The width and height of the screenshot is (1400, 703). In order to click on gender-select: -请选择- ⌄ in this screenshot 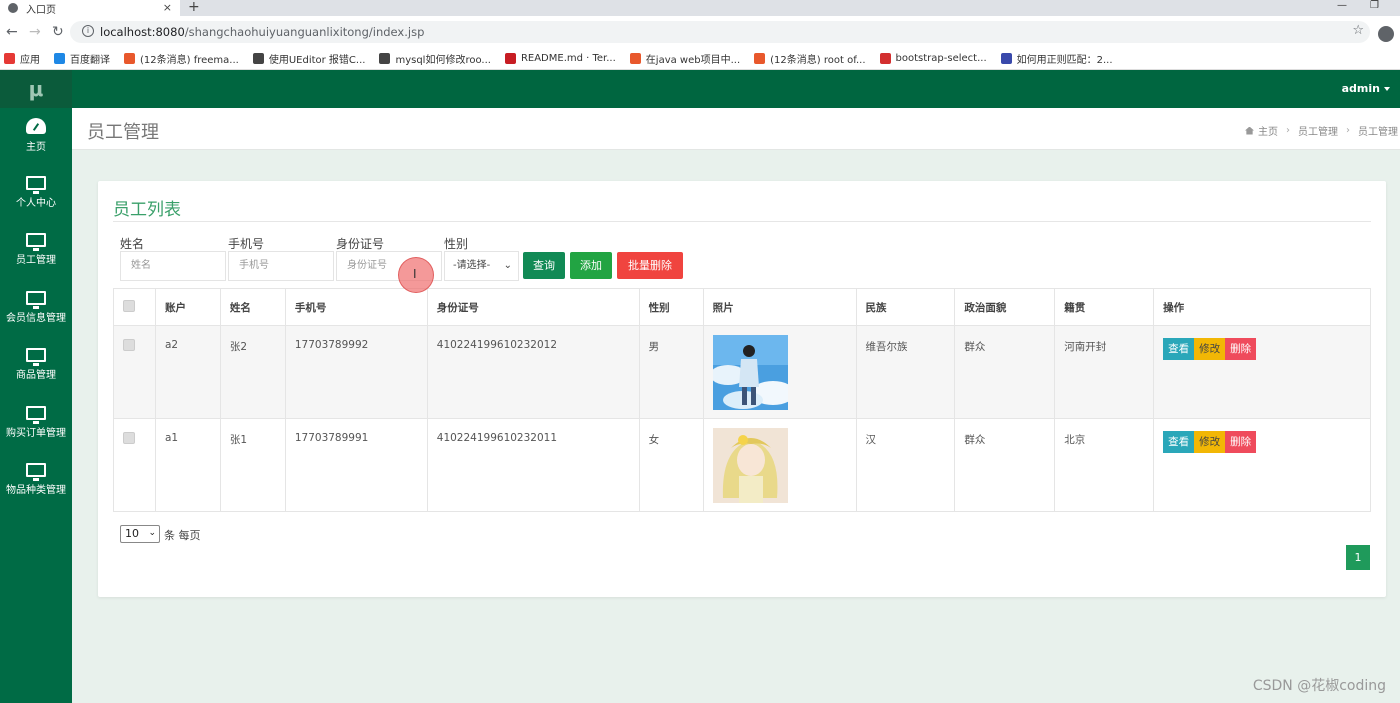, I will do `click(481, 266)`.